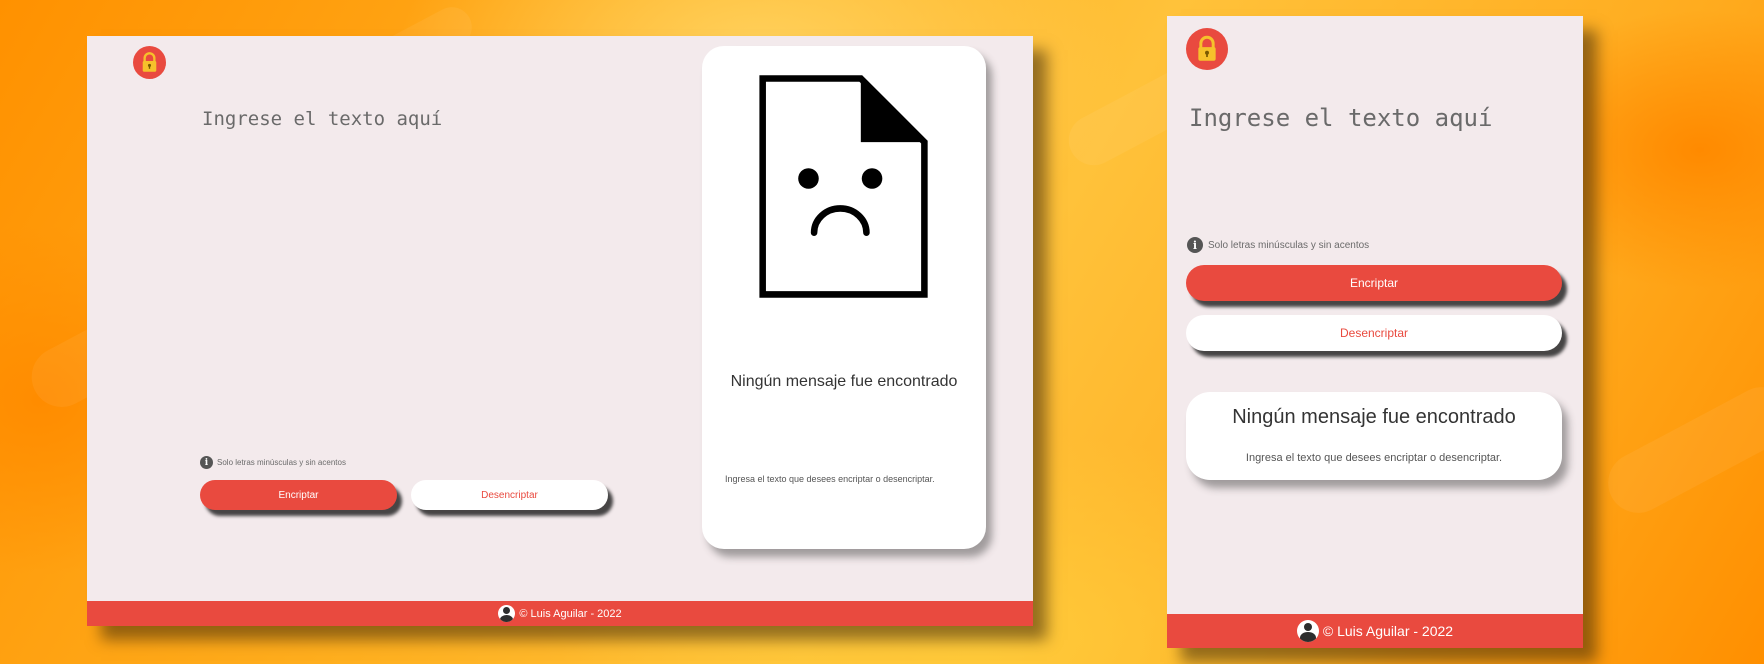  What do you see at coordinates (843, 186) in the screenshot?
I see `sad-document-icon` at bounding box center [843, 186].